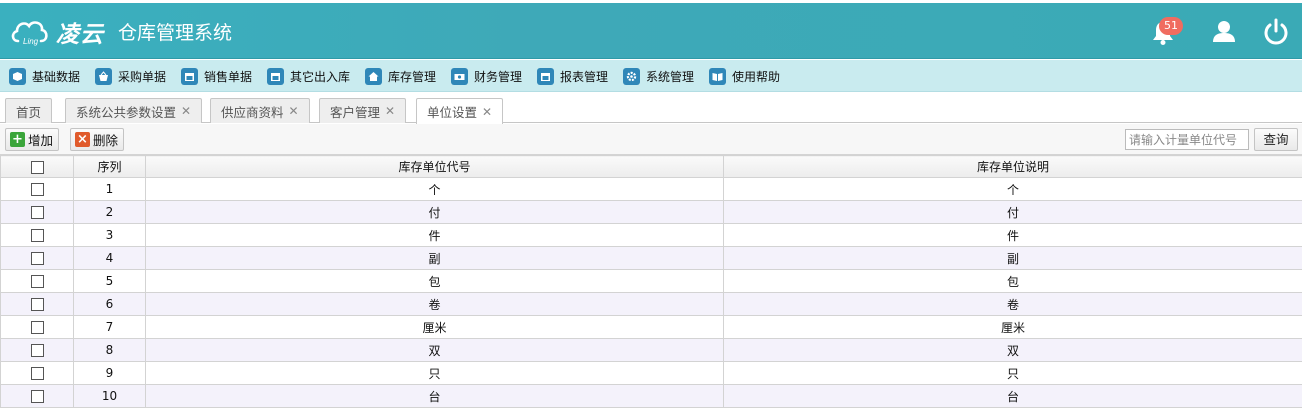 The height and width of the screenshot is (414, 1302). I want to click on cell-code: 个, so click(434, 189).